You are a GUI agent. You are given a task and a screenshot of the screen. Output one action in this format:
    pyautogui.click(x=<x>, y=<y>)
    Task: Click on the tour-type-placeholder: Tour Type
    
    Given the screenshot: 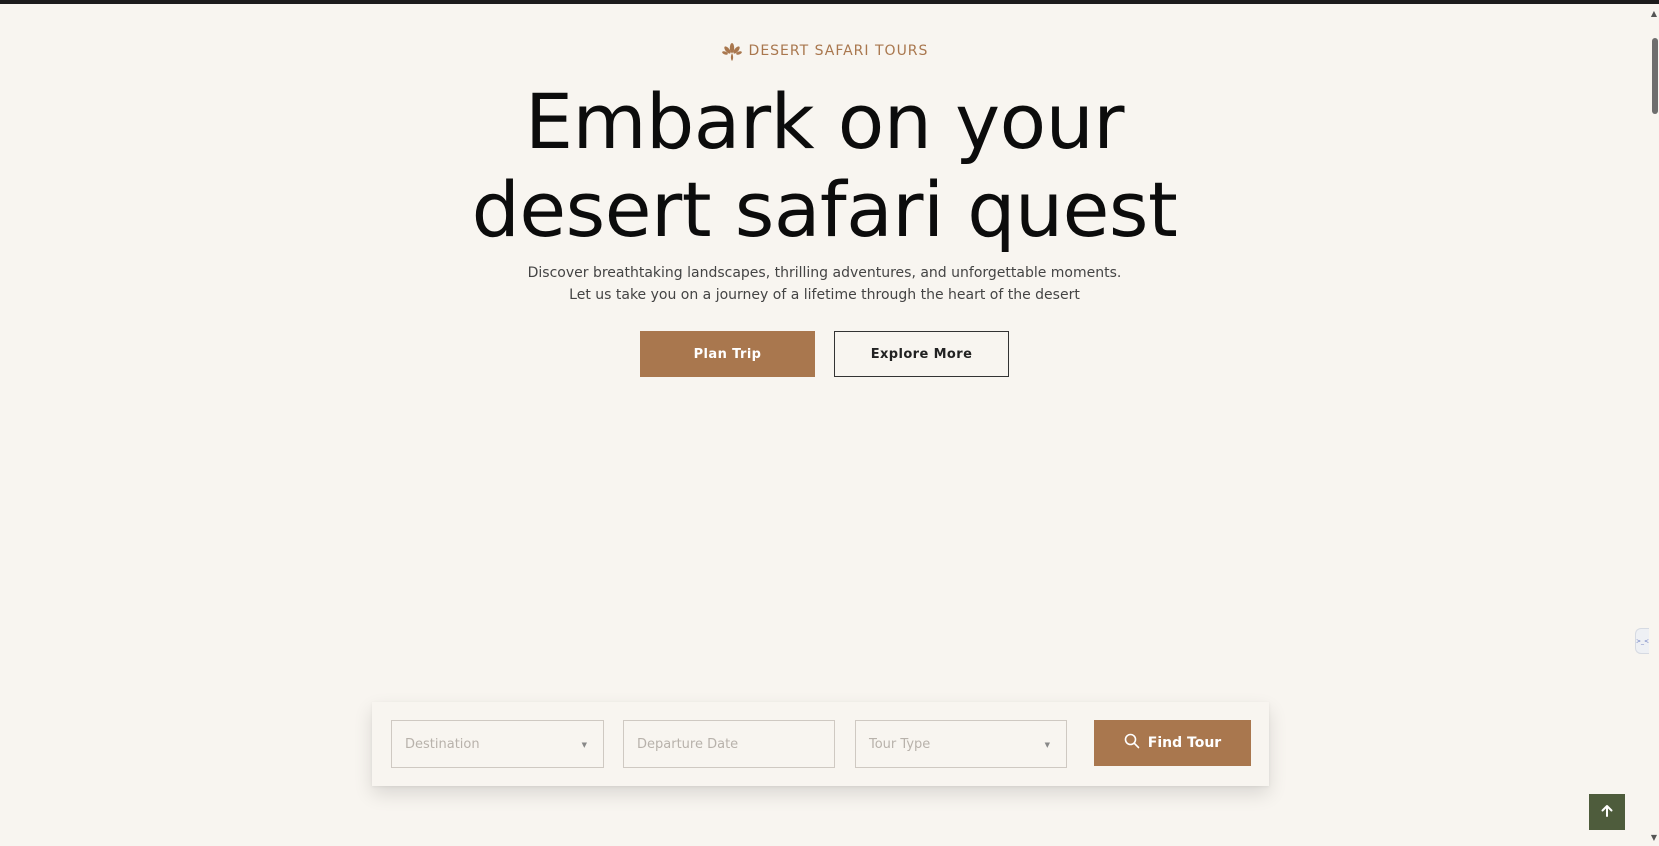 What is the action you would take?
    pyautogui.click(x=900, y=744)
    